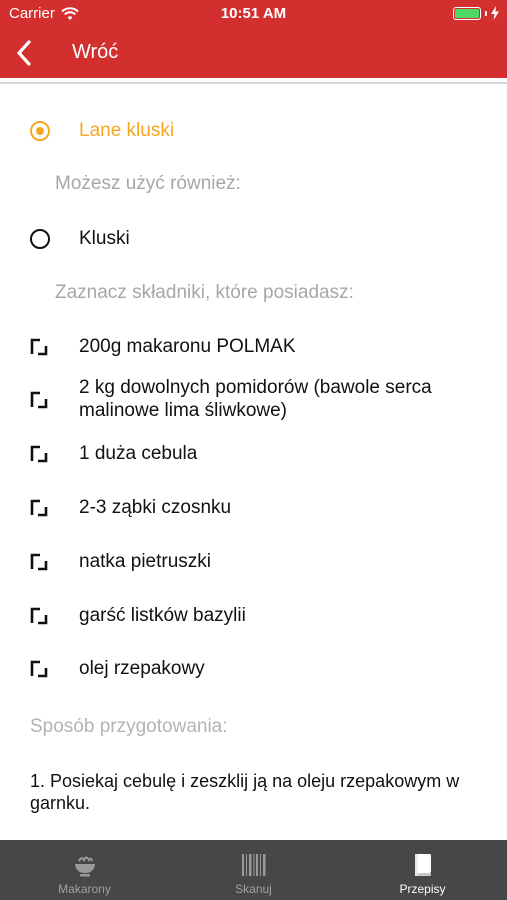 This screenshot has width=507, height=900. I want to click on ingredient-label: 1 duża cebula, so click(138, 453).